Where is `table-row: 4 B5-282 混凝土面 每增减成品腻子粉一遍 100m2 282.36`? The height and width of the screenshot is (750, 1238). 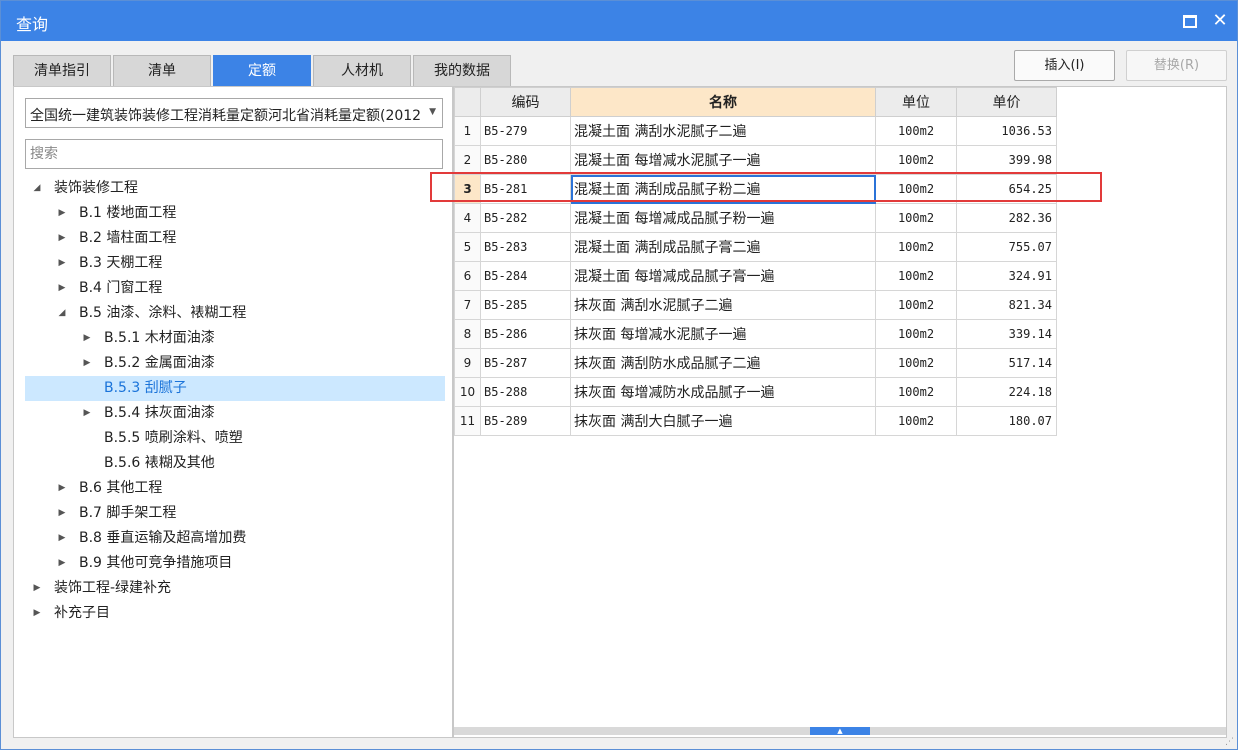
table-row: 4 B5-282 混凝土面 每增减成品腻子粉一遍 100m2 282.36 is located at coordinates (755, 218).